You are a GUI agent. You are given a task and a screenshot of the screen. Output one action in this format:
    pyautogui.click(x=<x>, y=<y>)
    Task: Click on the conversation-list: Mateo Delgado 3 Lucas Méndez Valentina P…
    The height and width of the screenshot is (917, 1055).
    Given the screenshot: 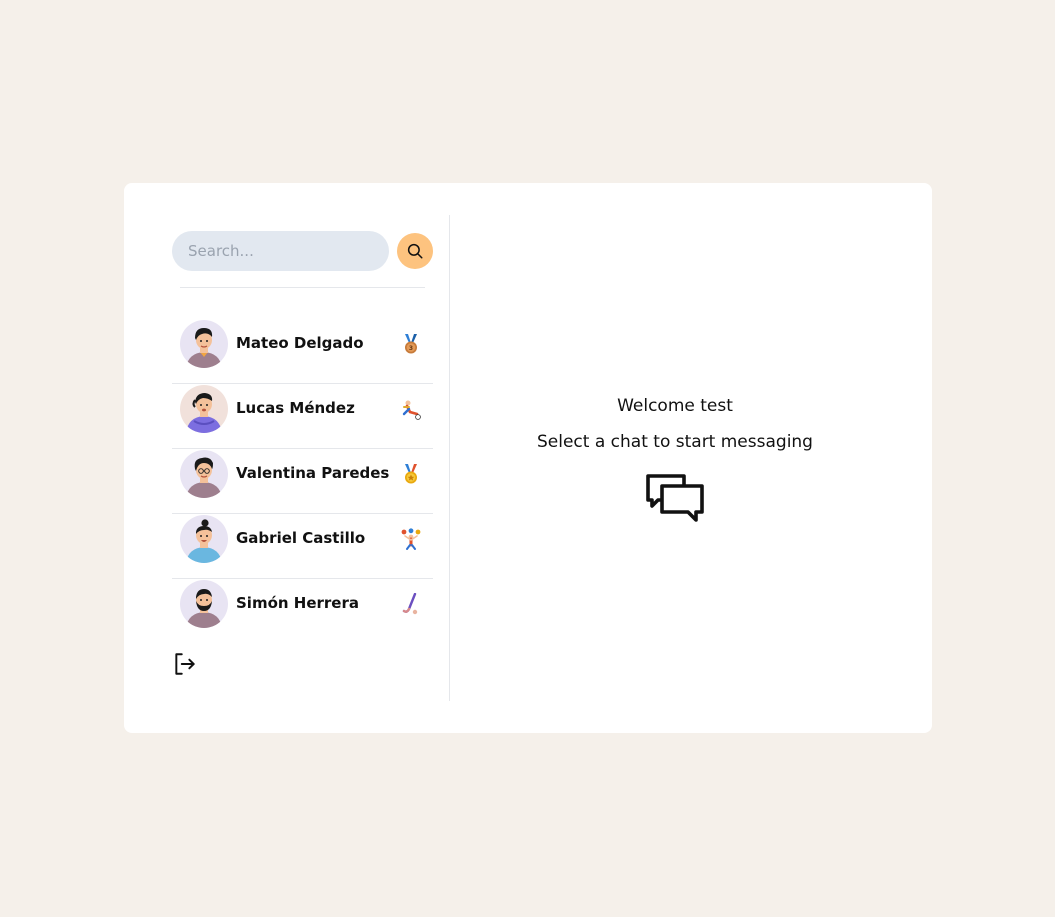 What is the action you would take?
    pyautogui.click(x=302, y=481)
    